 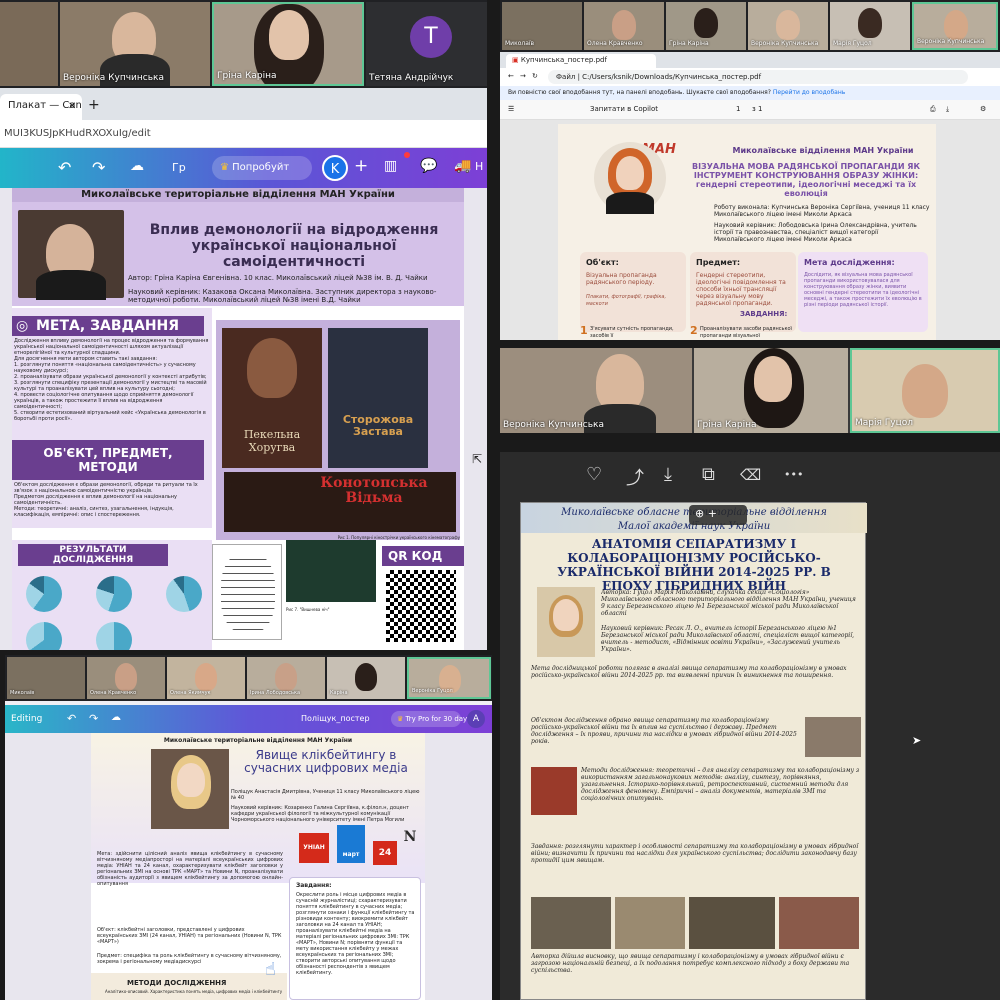 I want to click on copy-icon: ⧉, so click(x=708, y=474).